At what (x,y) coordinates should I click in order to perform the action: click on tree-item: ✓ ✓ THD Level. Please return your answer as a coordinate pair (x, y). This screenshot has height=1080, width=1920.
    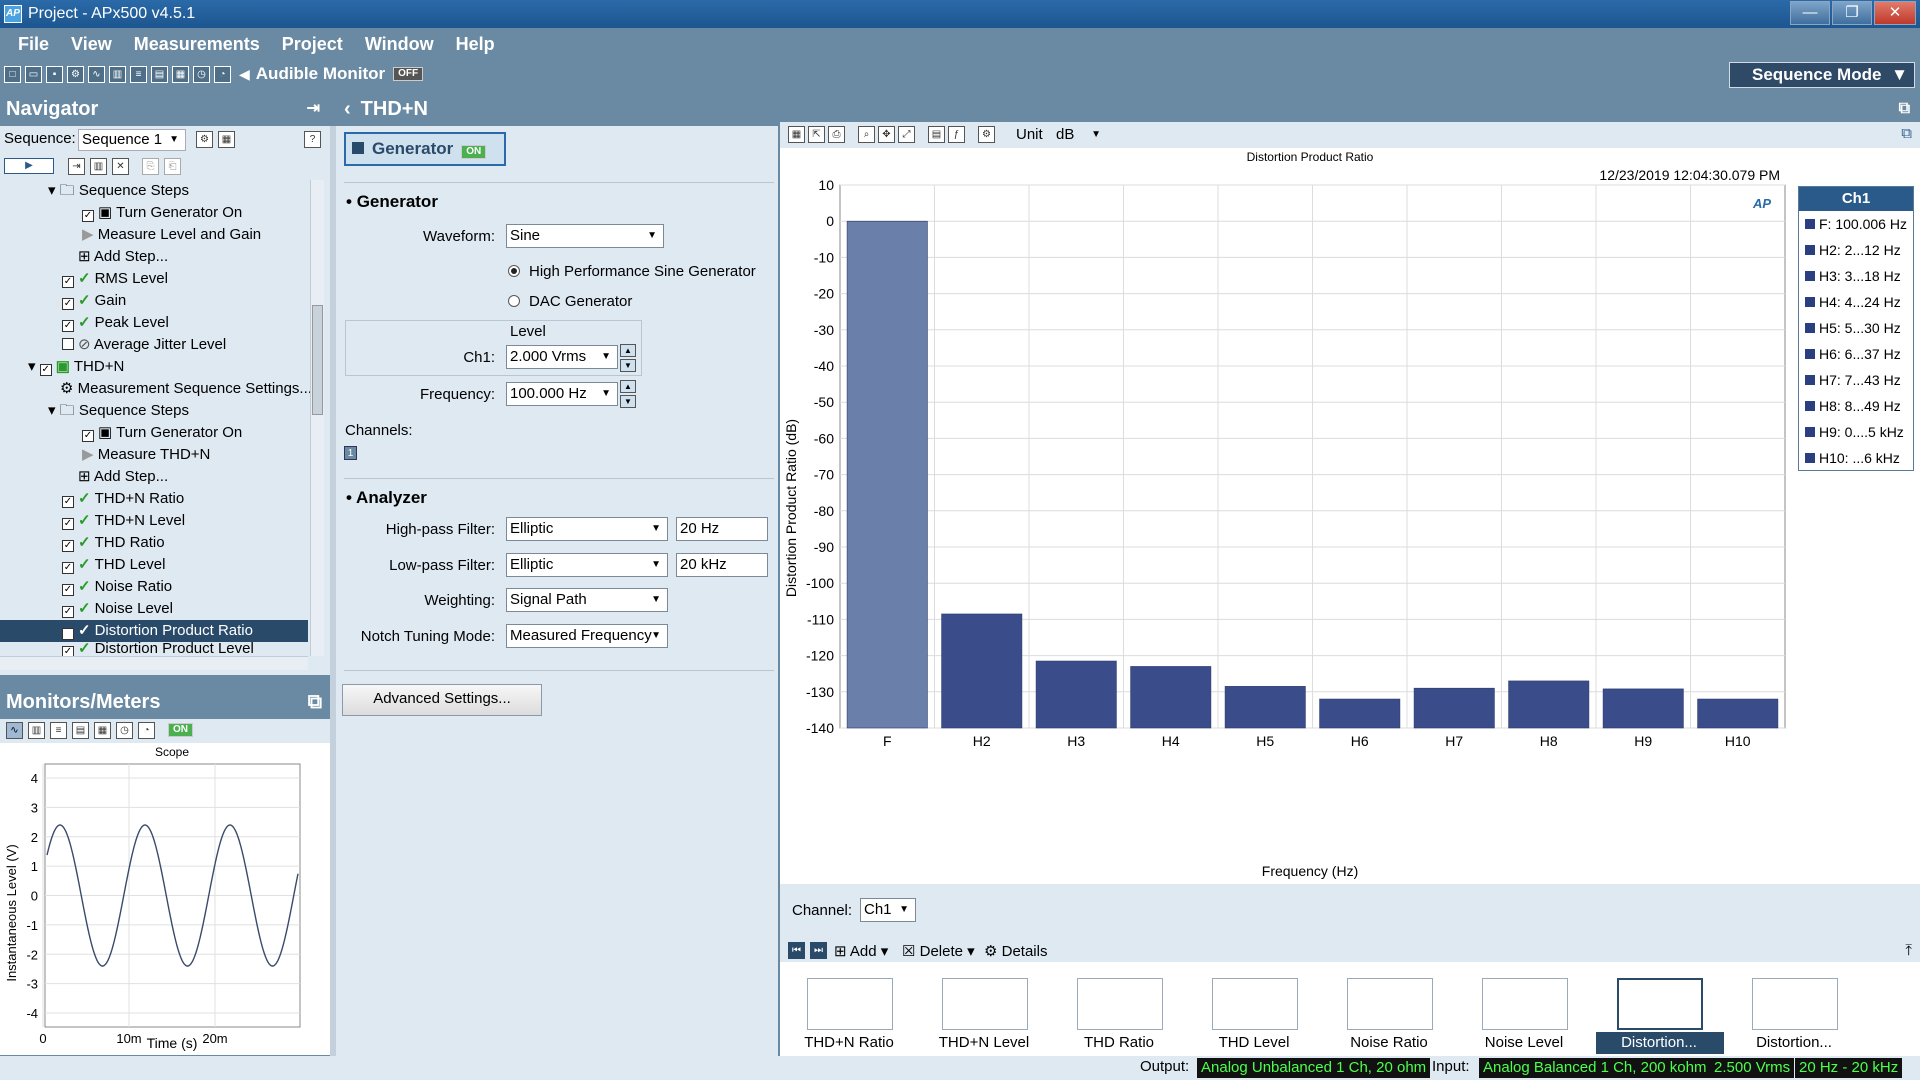
    Looking at the image, I should click on (113, 565).